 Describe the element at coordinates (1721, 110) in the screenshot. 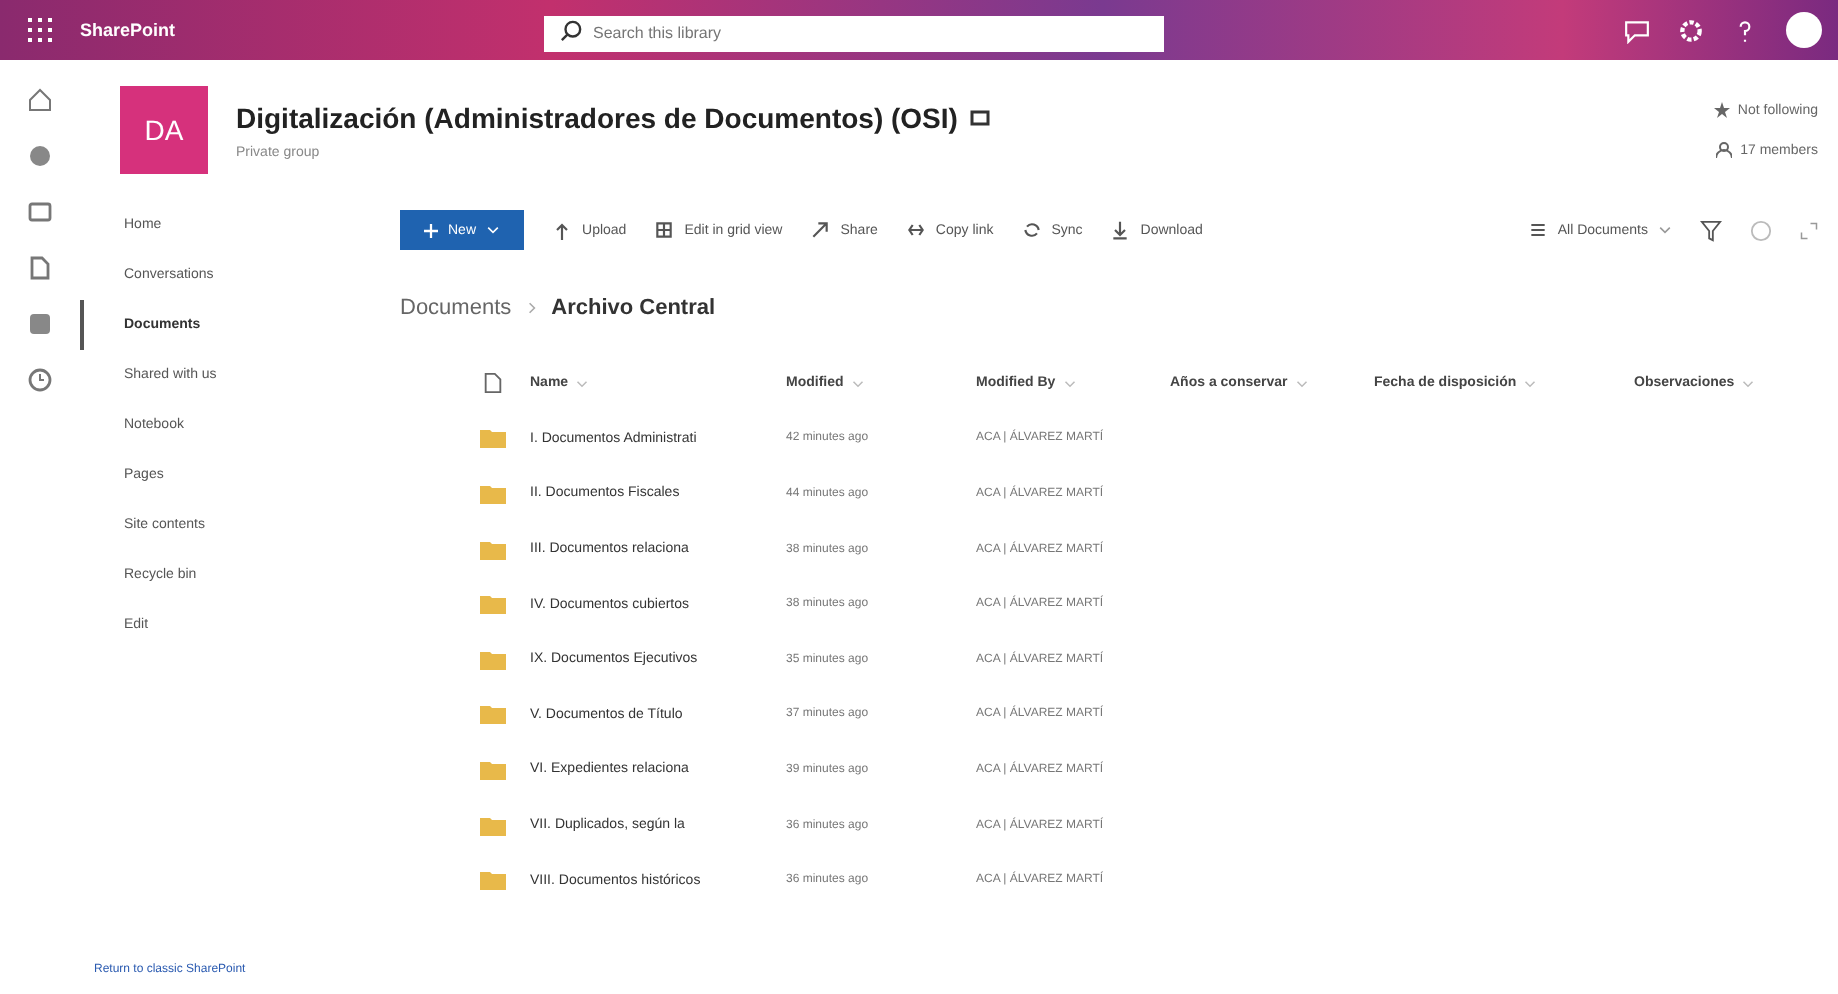

I see `star-icon` at that location.